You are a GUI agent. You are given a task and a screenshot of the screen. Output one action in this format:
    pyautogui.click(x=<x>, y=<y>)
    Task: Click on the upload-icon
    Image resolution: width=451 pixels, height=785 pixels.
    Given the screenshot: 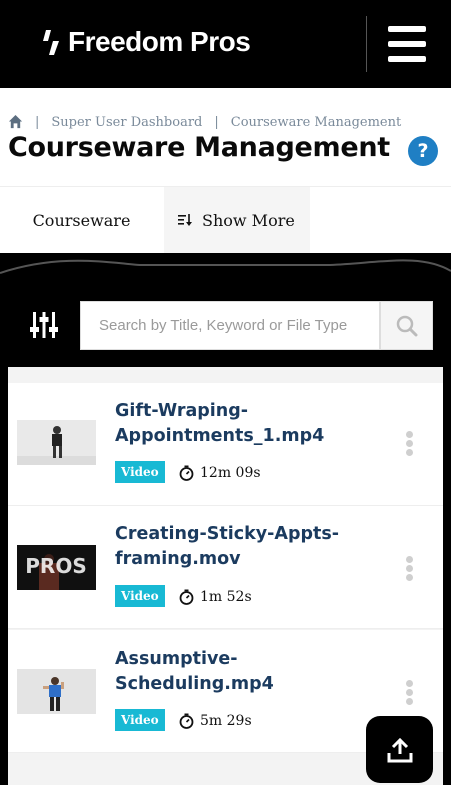 What is the action you would take?
    pyautogui.click(x=399, y=749)
    